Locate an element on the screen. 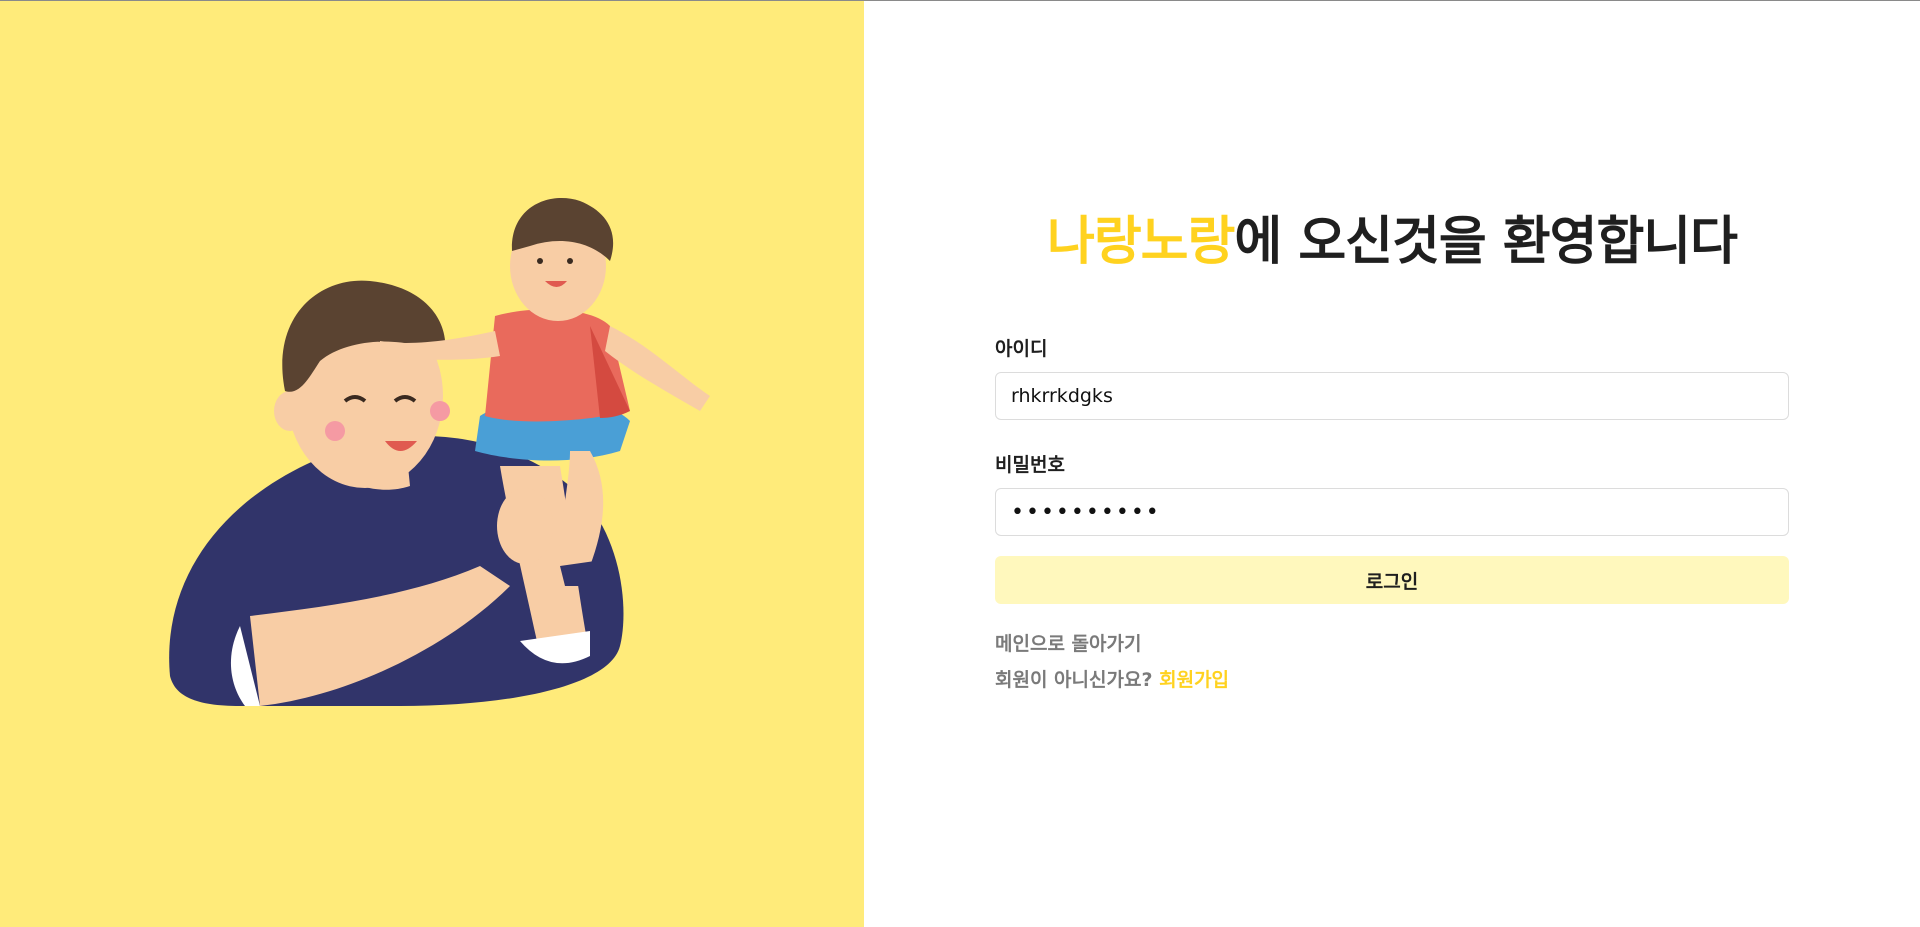  not-member-text: 회원이 아니신가요? is located at coordinates (1074, 680).